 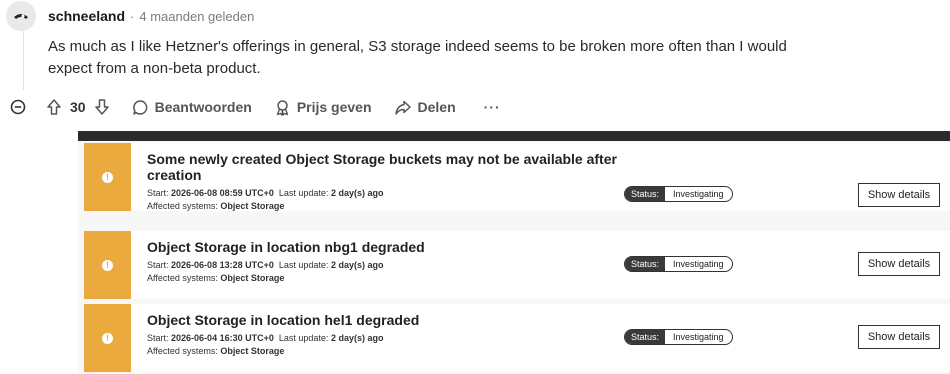 I want to click on embed-topbar, so click(x=514, y=136).